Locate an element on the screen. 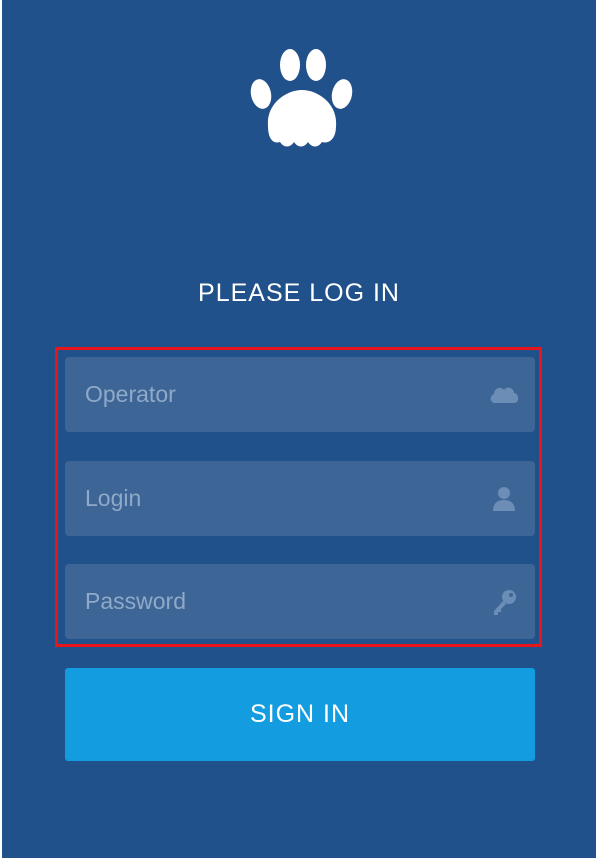 Image resolution: width=598 pixels, height=858 pixels. page-title: PLEASE LOG IN is located at coordinates (299, 293).